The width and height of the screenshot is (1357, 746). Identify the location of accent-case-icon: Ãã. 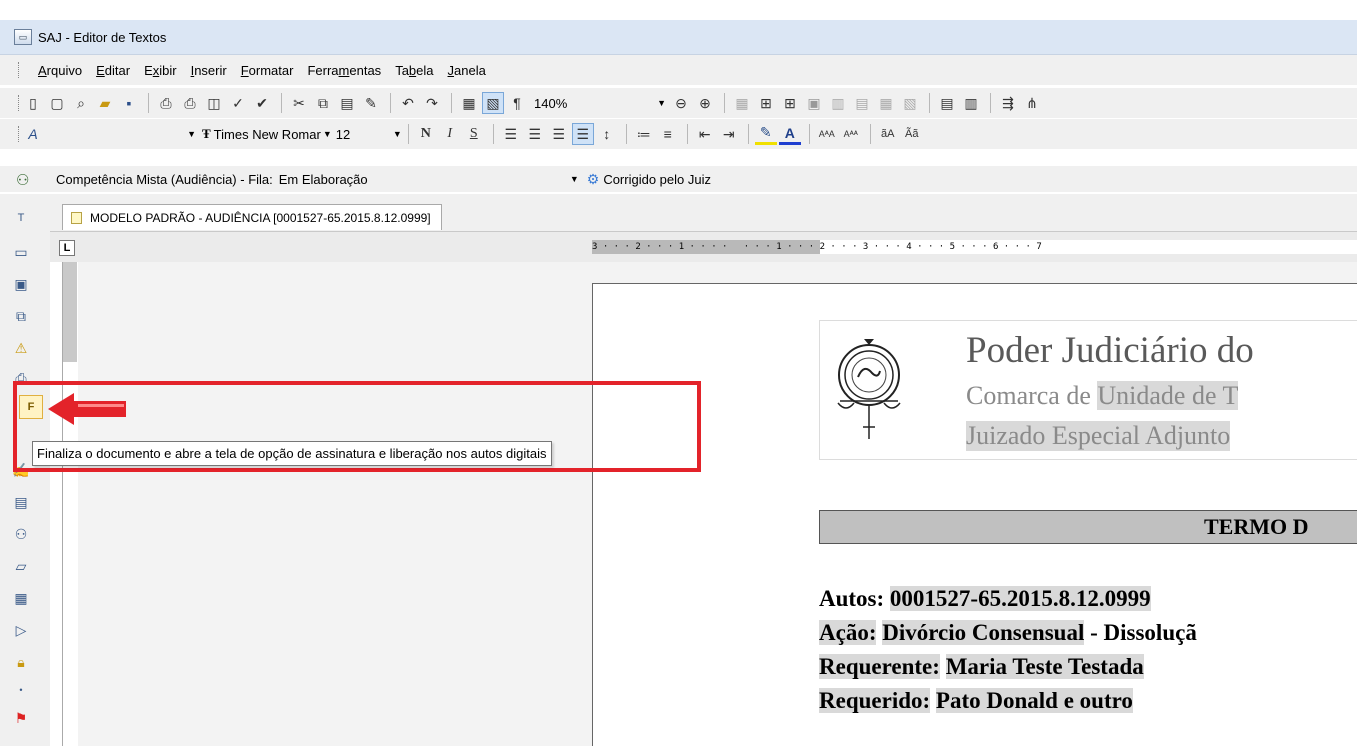
(912, 134).